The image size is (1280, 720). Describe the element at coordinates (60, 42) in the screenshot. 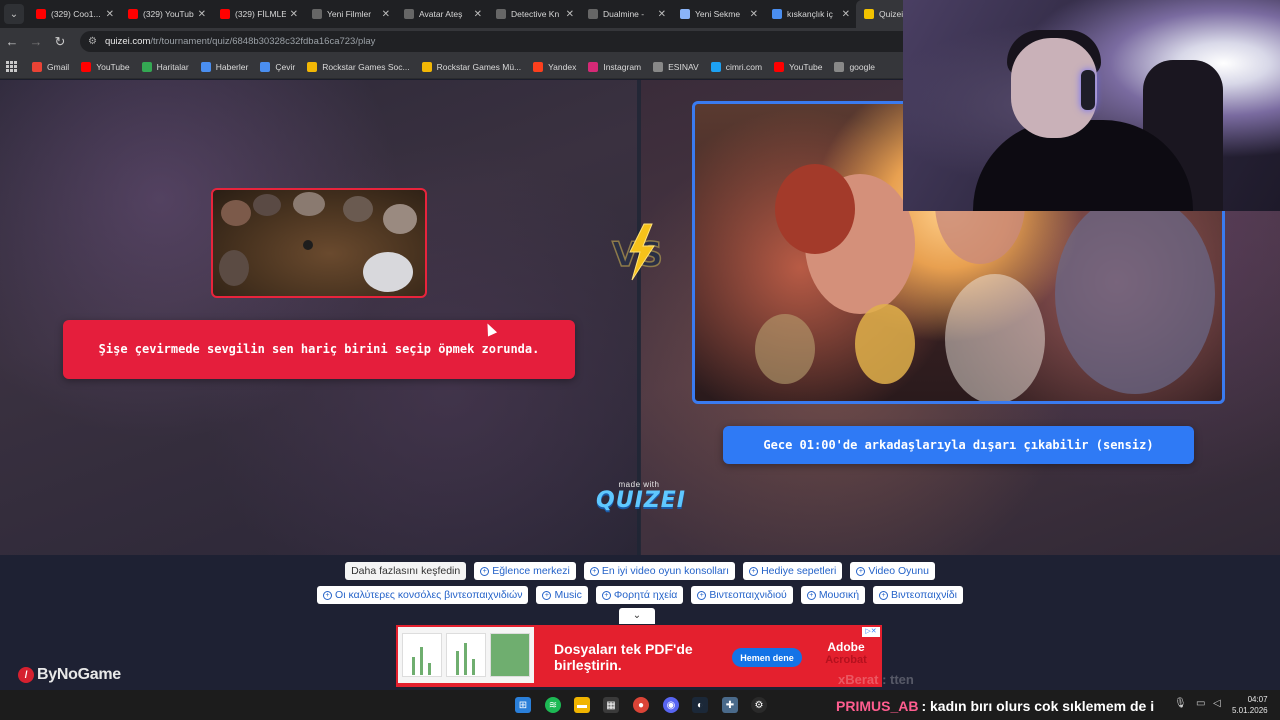

I see `reload-icon: ↻` at that location.